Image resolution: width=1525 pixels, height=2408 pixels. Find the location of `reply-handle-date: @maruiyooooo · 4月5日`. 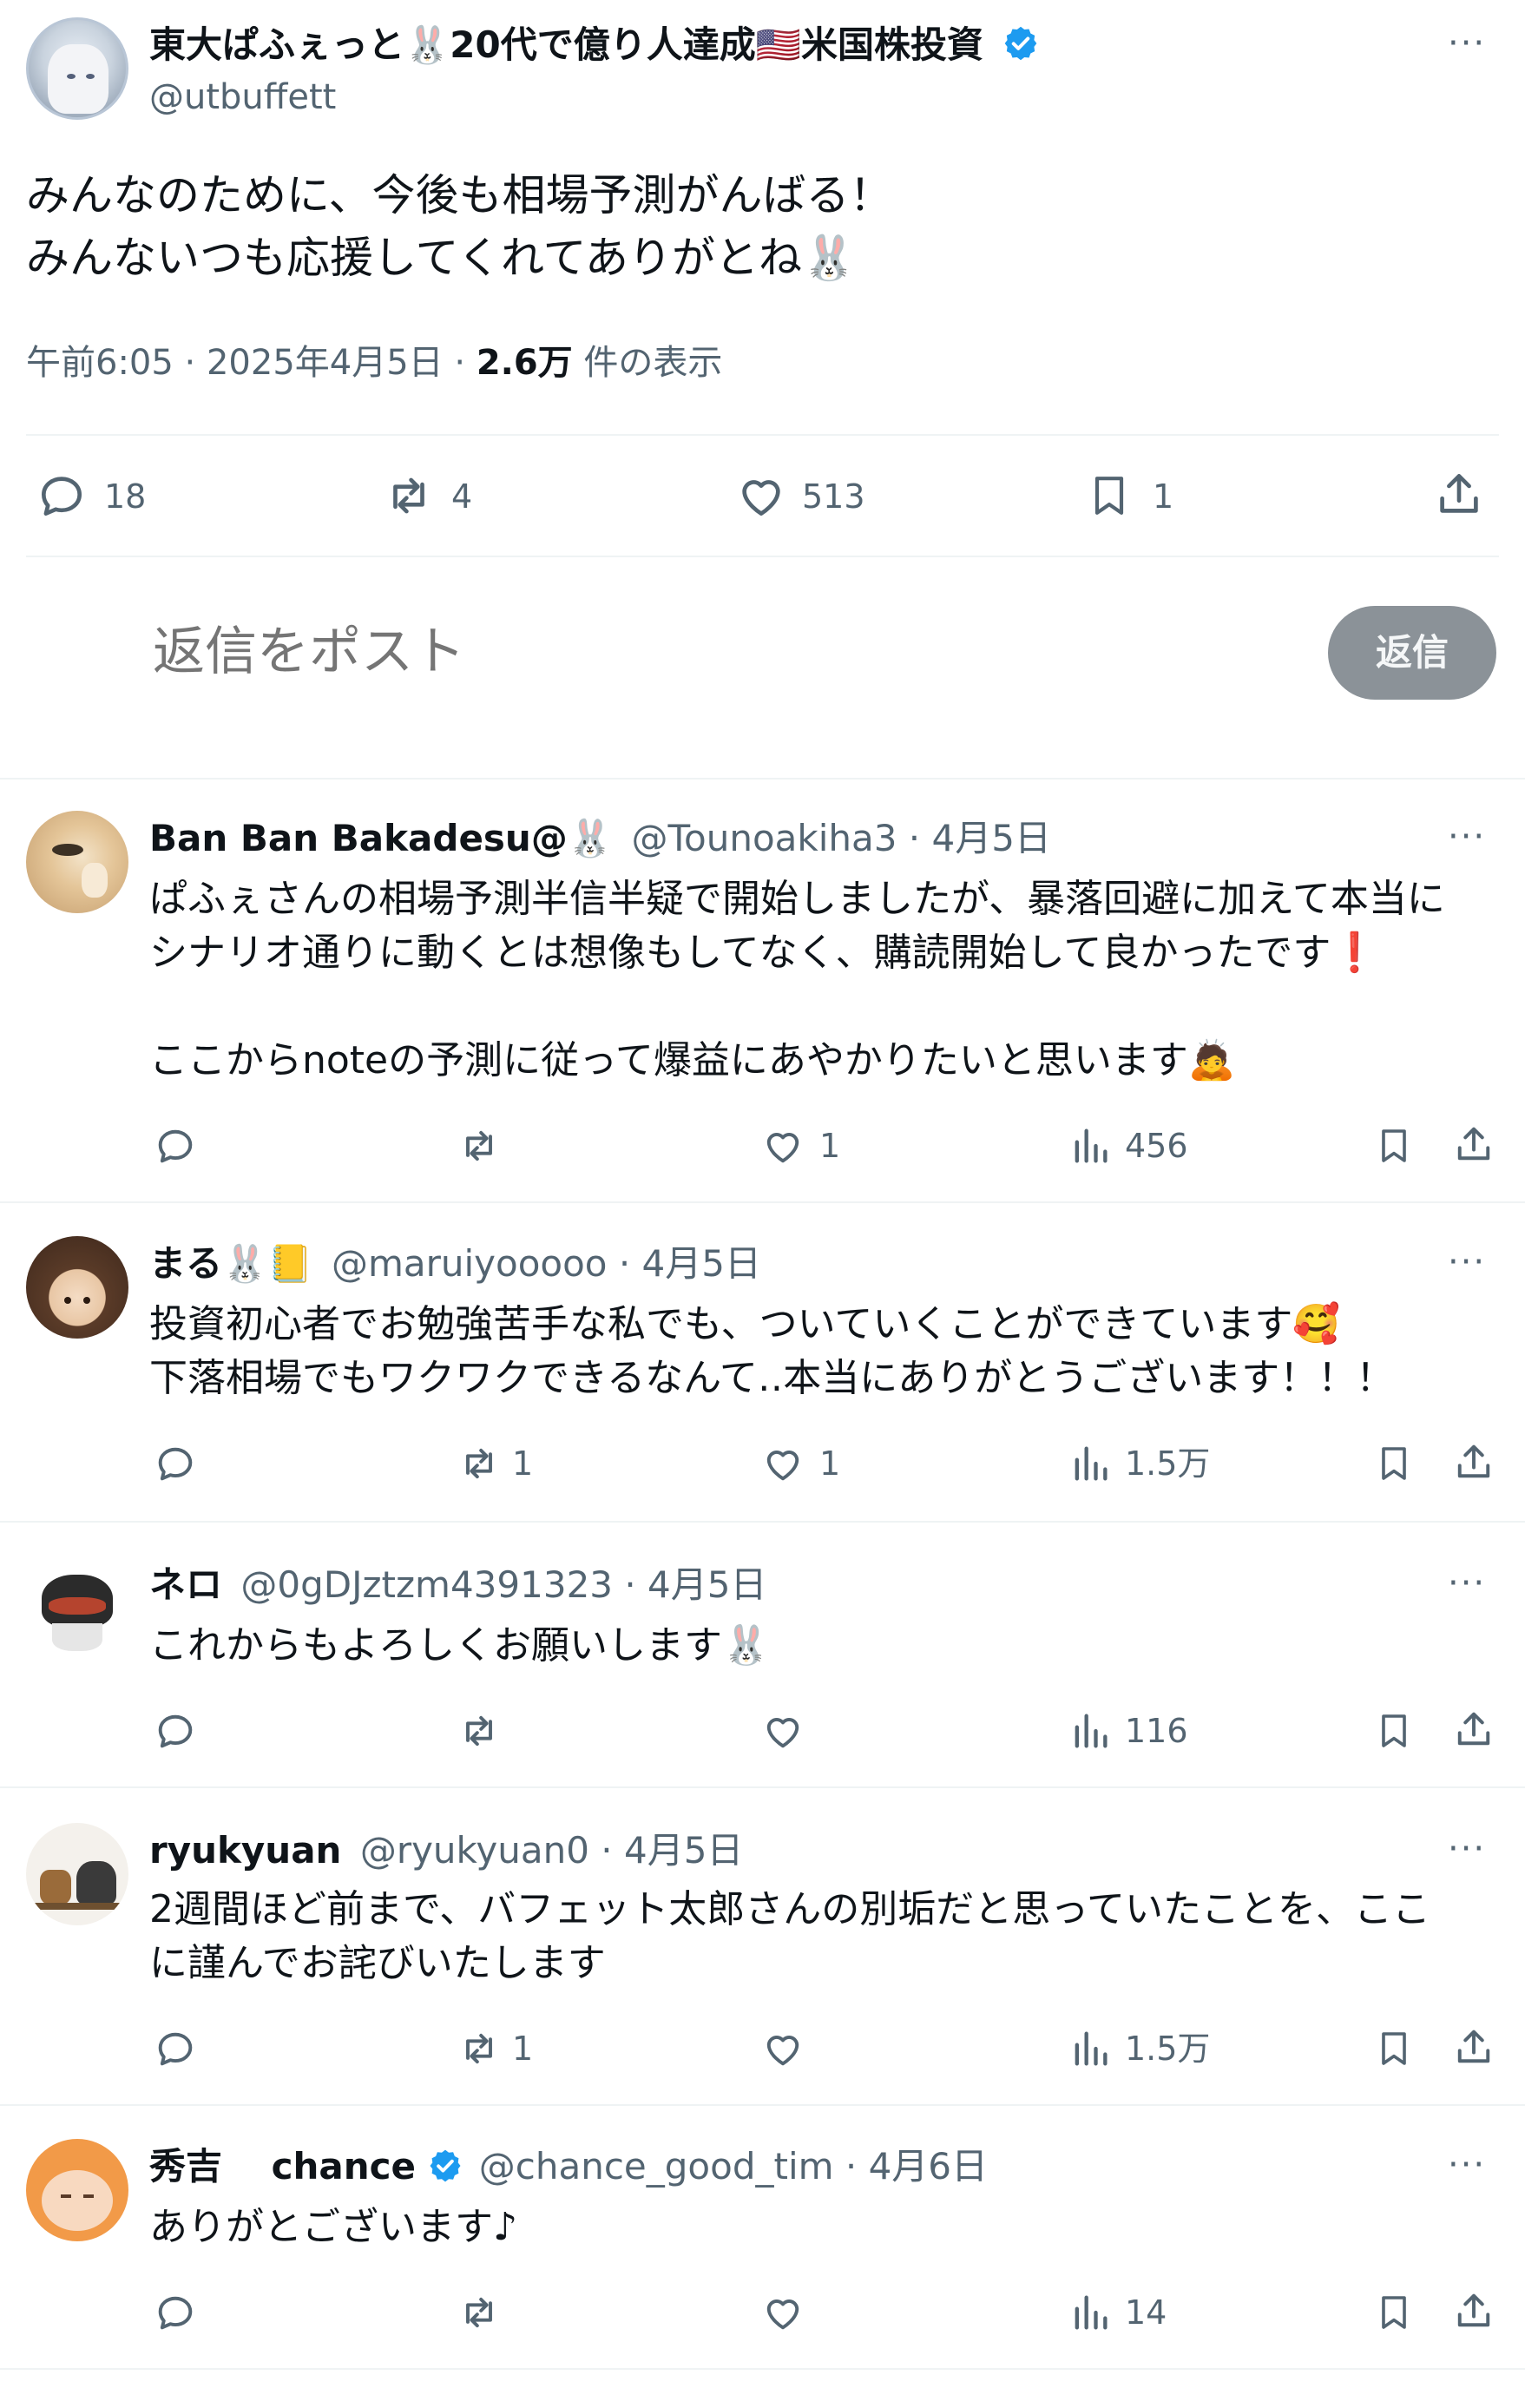

reply-handle-date: @maruiyooooo · 4月5日 is located at coordinates (546, 1263).